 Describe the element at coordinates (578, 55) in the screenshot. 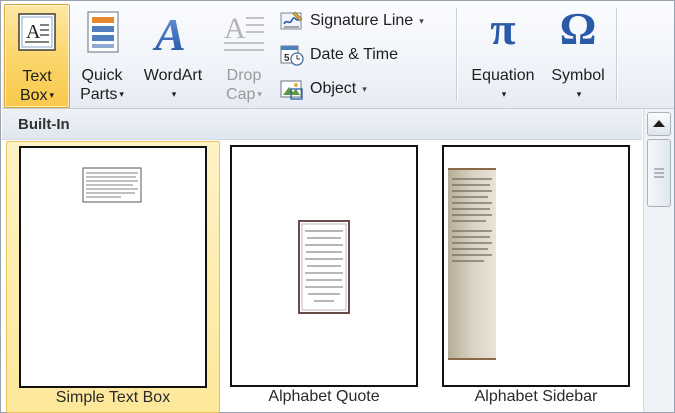

I see `symbol-button: Ω Symbol ▾` at that location.